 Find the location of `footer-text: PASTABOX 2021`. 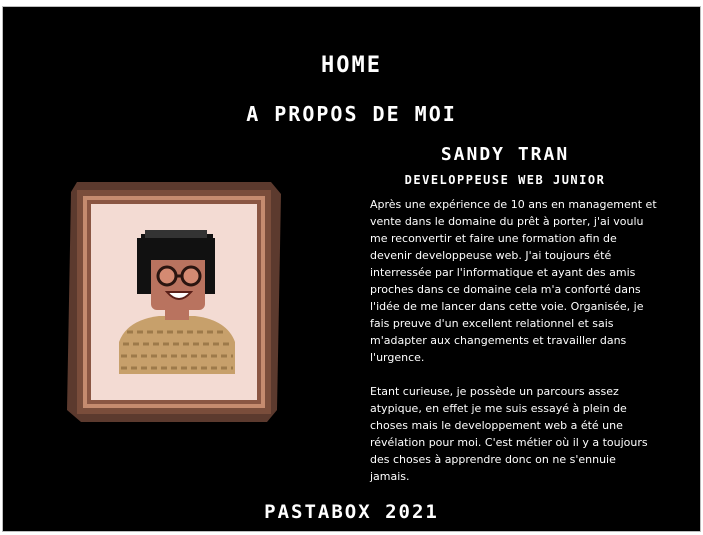

footer-text: PASTABOX 2021 is located at coordinates (351, 512).